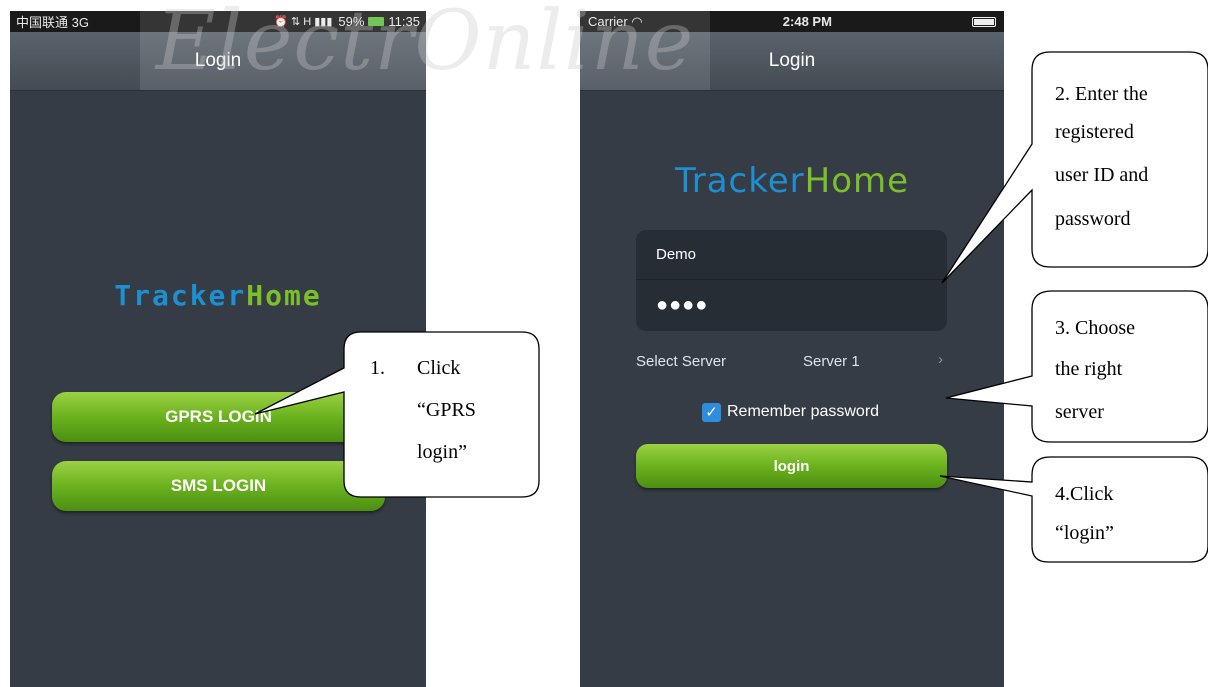  I want to click on remember-password-row: ✓ Remember password, so click(790, 412).